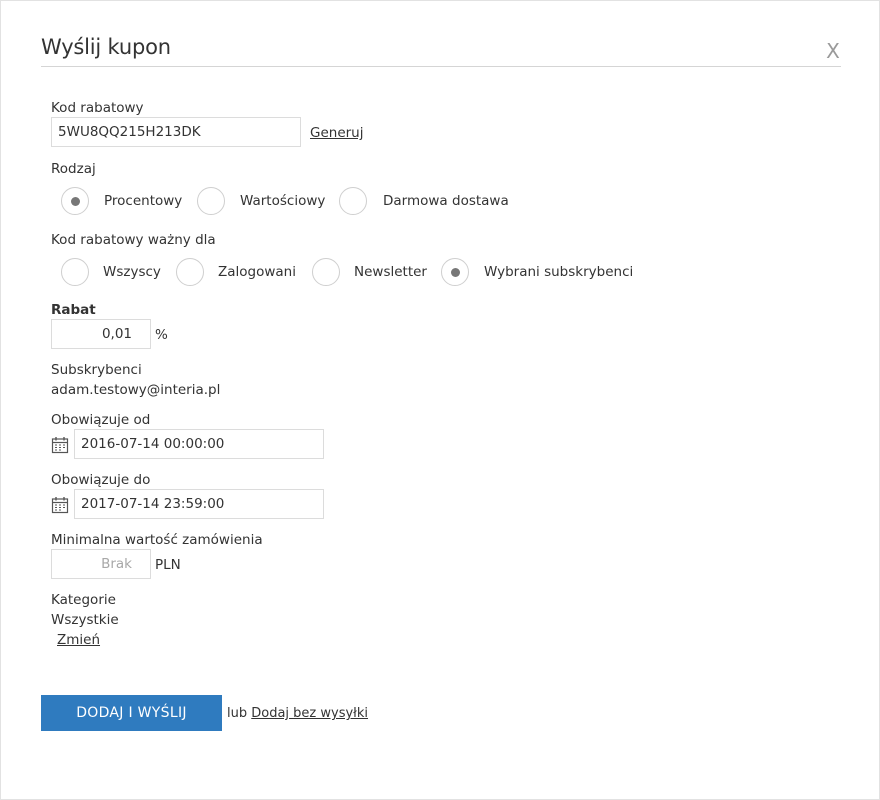 The height and width of the screenshot is (800, 880). I want to click on radio-free-shipping-label: Darmowa dostawa, so click(446, 201).